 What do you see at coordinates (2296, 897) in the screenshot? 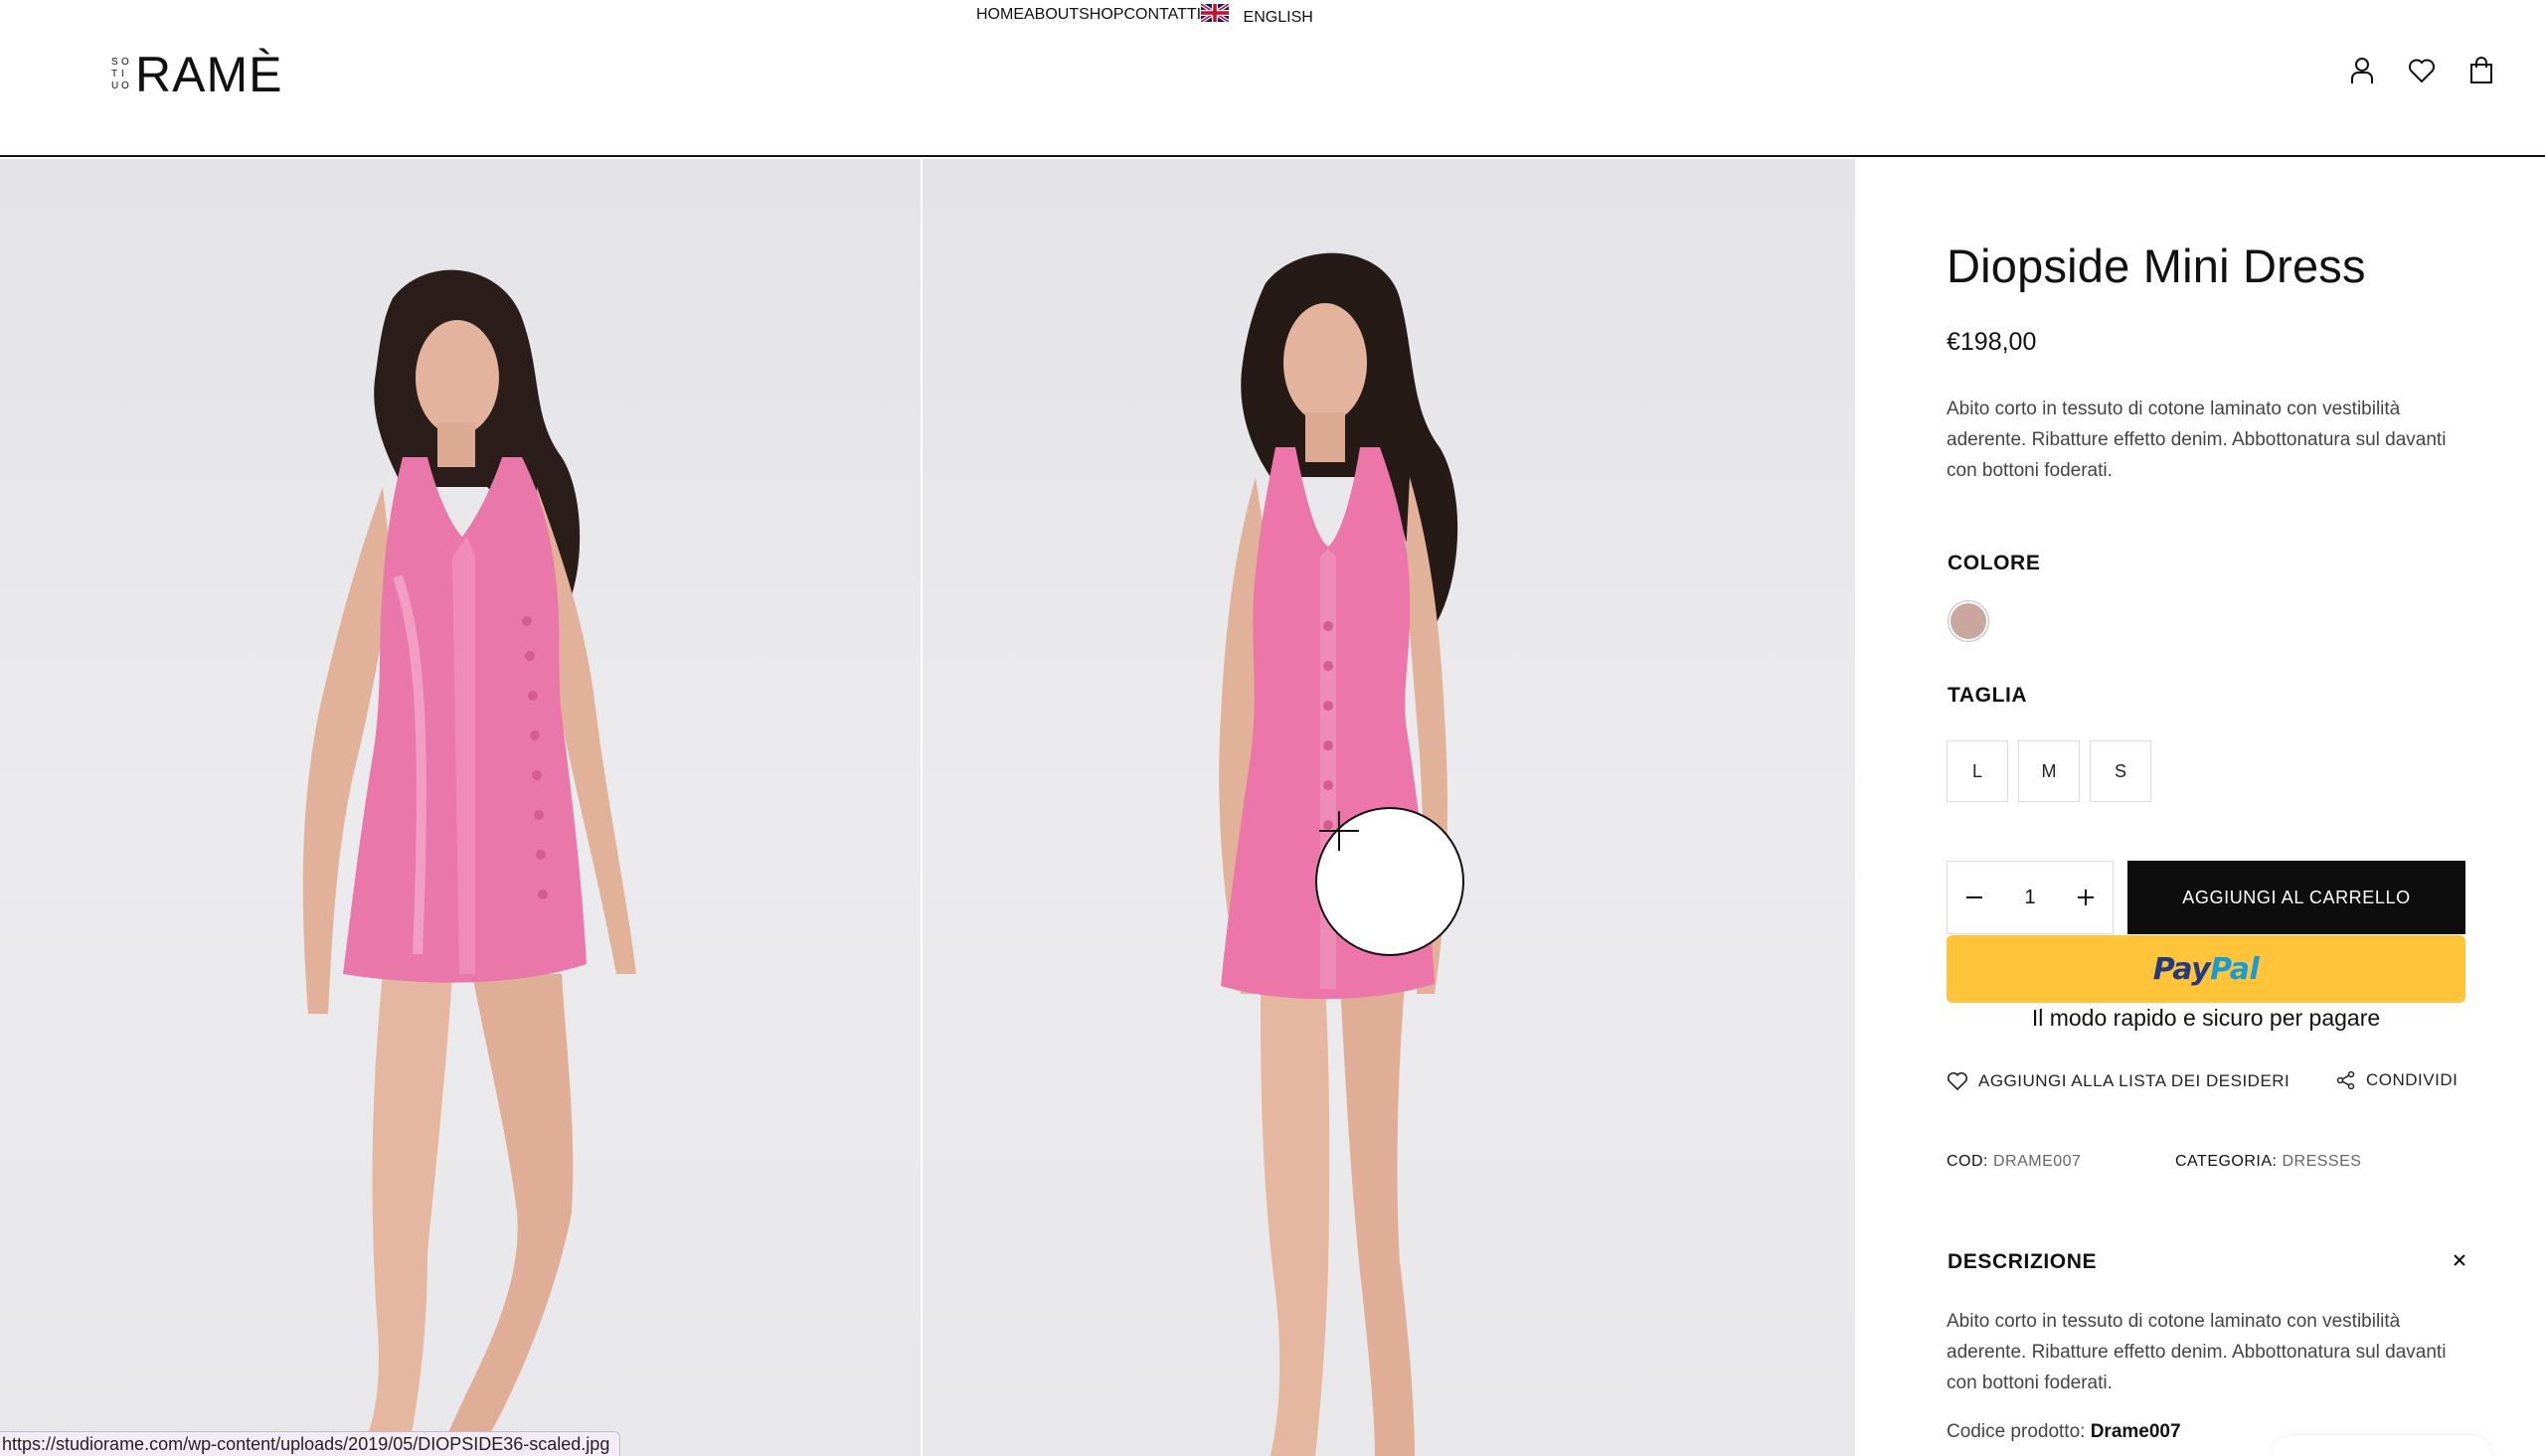
I see `add-to-cart-button: AGGIUNGI AL CARRELLO` at bounding box center [2296, 897].